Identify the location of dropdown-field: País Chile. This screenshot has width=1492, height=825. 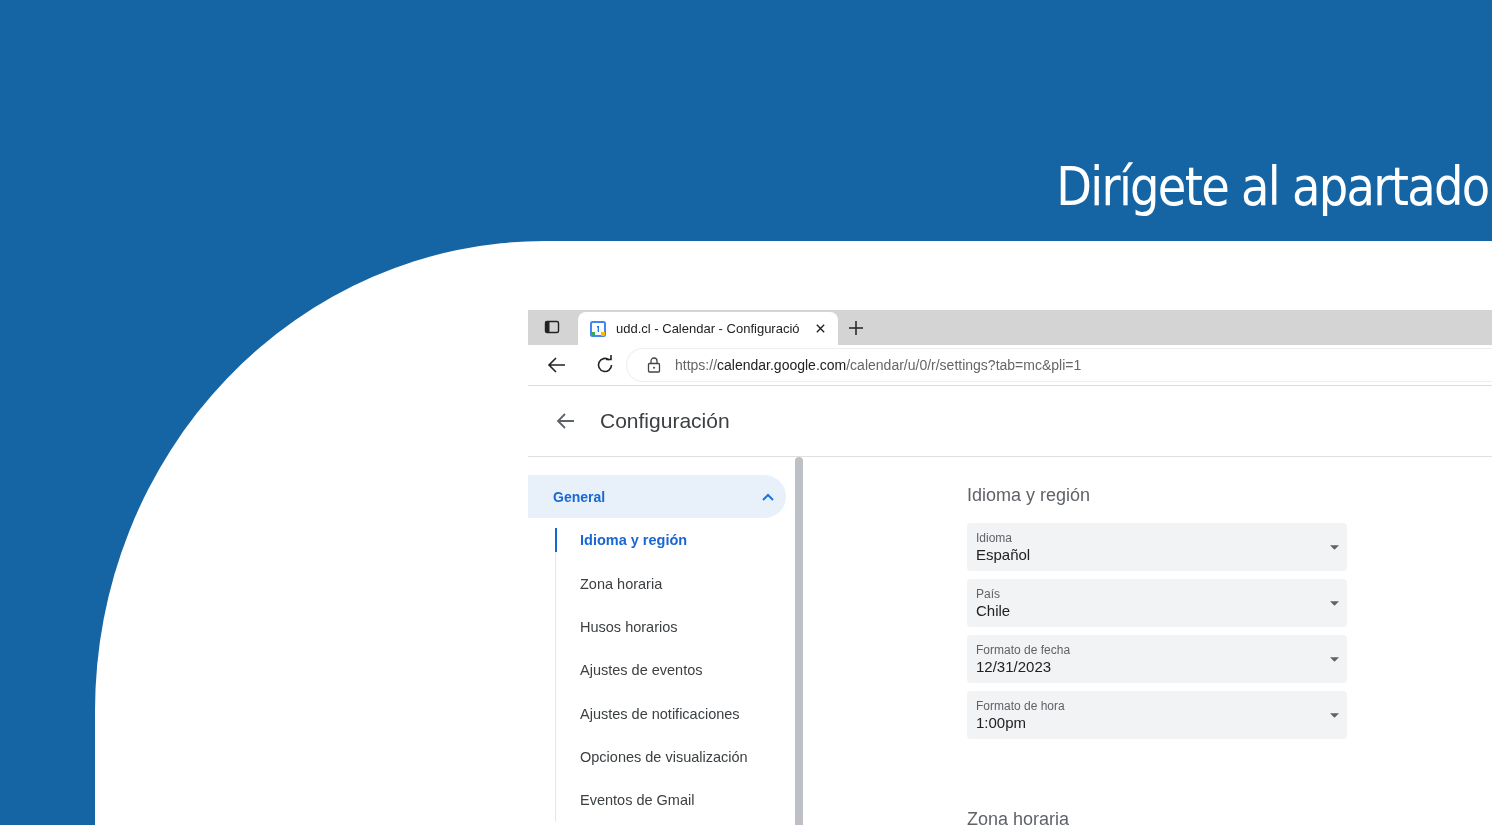
(1157, 603).